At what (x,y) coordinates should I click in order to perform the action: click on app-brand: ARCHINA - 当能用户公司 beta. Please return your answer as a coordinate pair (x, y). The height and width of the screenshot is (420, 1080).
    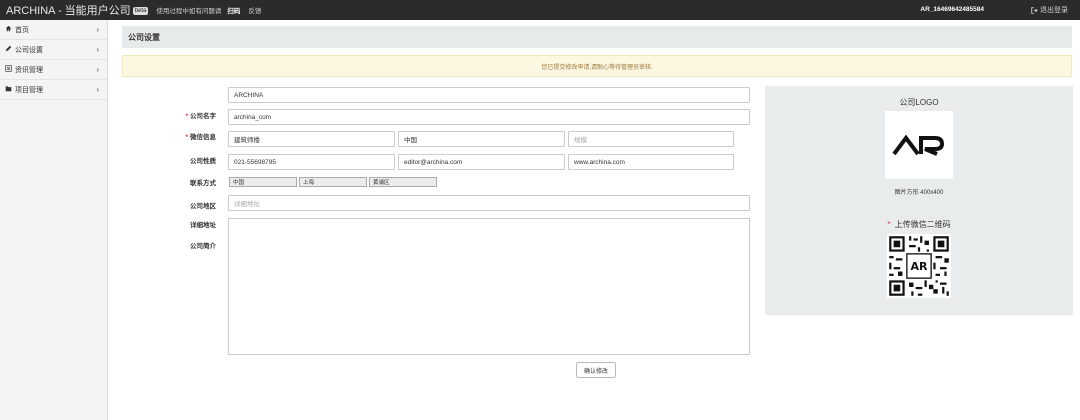
    Looking at the image, I should click on (77, 10).